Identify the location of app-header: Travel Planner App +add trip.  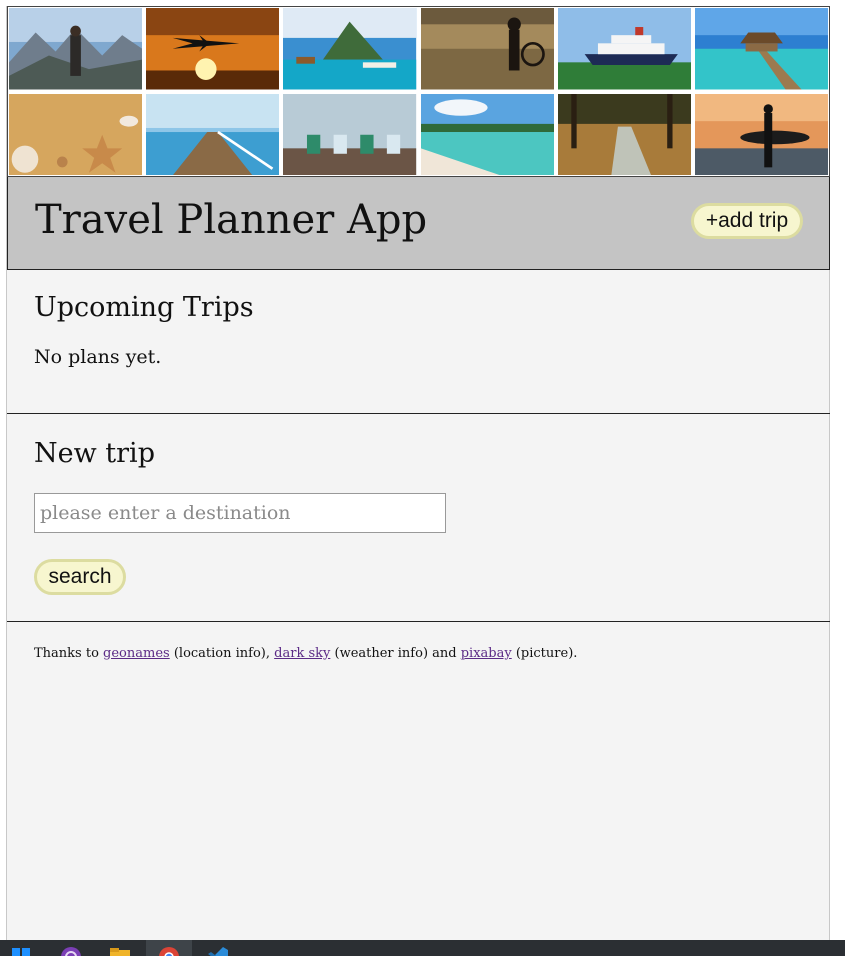
(418, 223).